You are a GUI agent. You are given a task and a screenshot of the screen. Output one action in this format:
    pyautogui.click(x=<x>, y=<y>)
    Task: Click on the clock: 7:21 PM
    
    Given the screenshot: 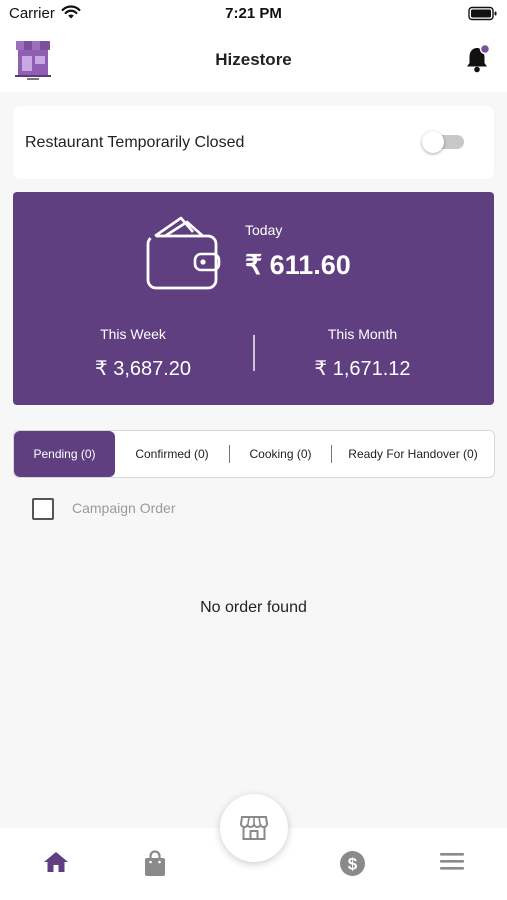 What is the action you would take?
    pyautogui.click(x=253, y=13)
    